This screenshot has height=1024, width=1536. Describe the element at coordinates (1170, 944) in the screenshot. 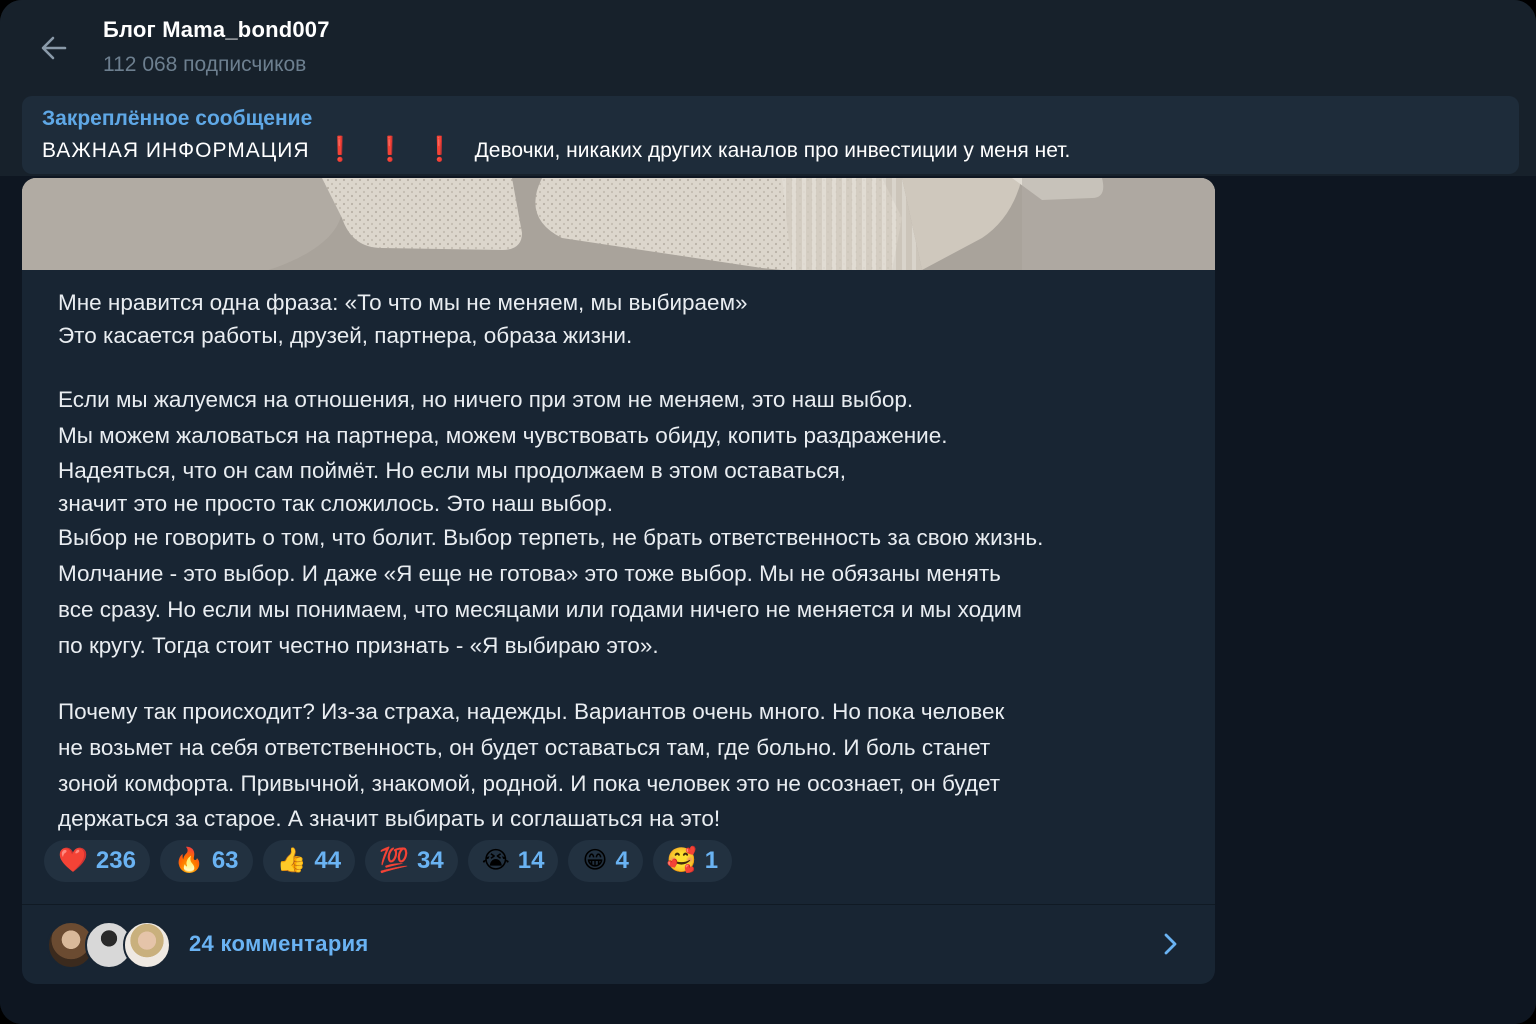

I see `chevron-right-icon` at that location.